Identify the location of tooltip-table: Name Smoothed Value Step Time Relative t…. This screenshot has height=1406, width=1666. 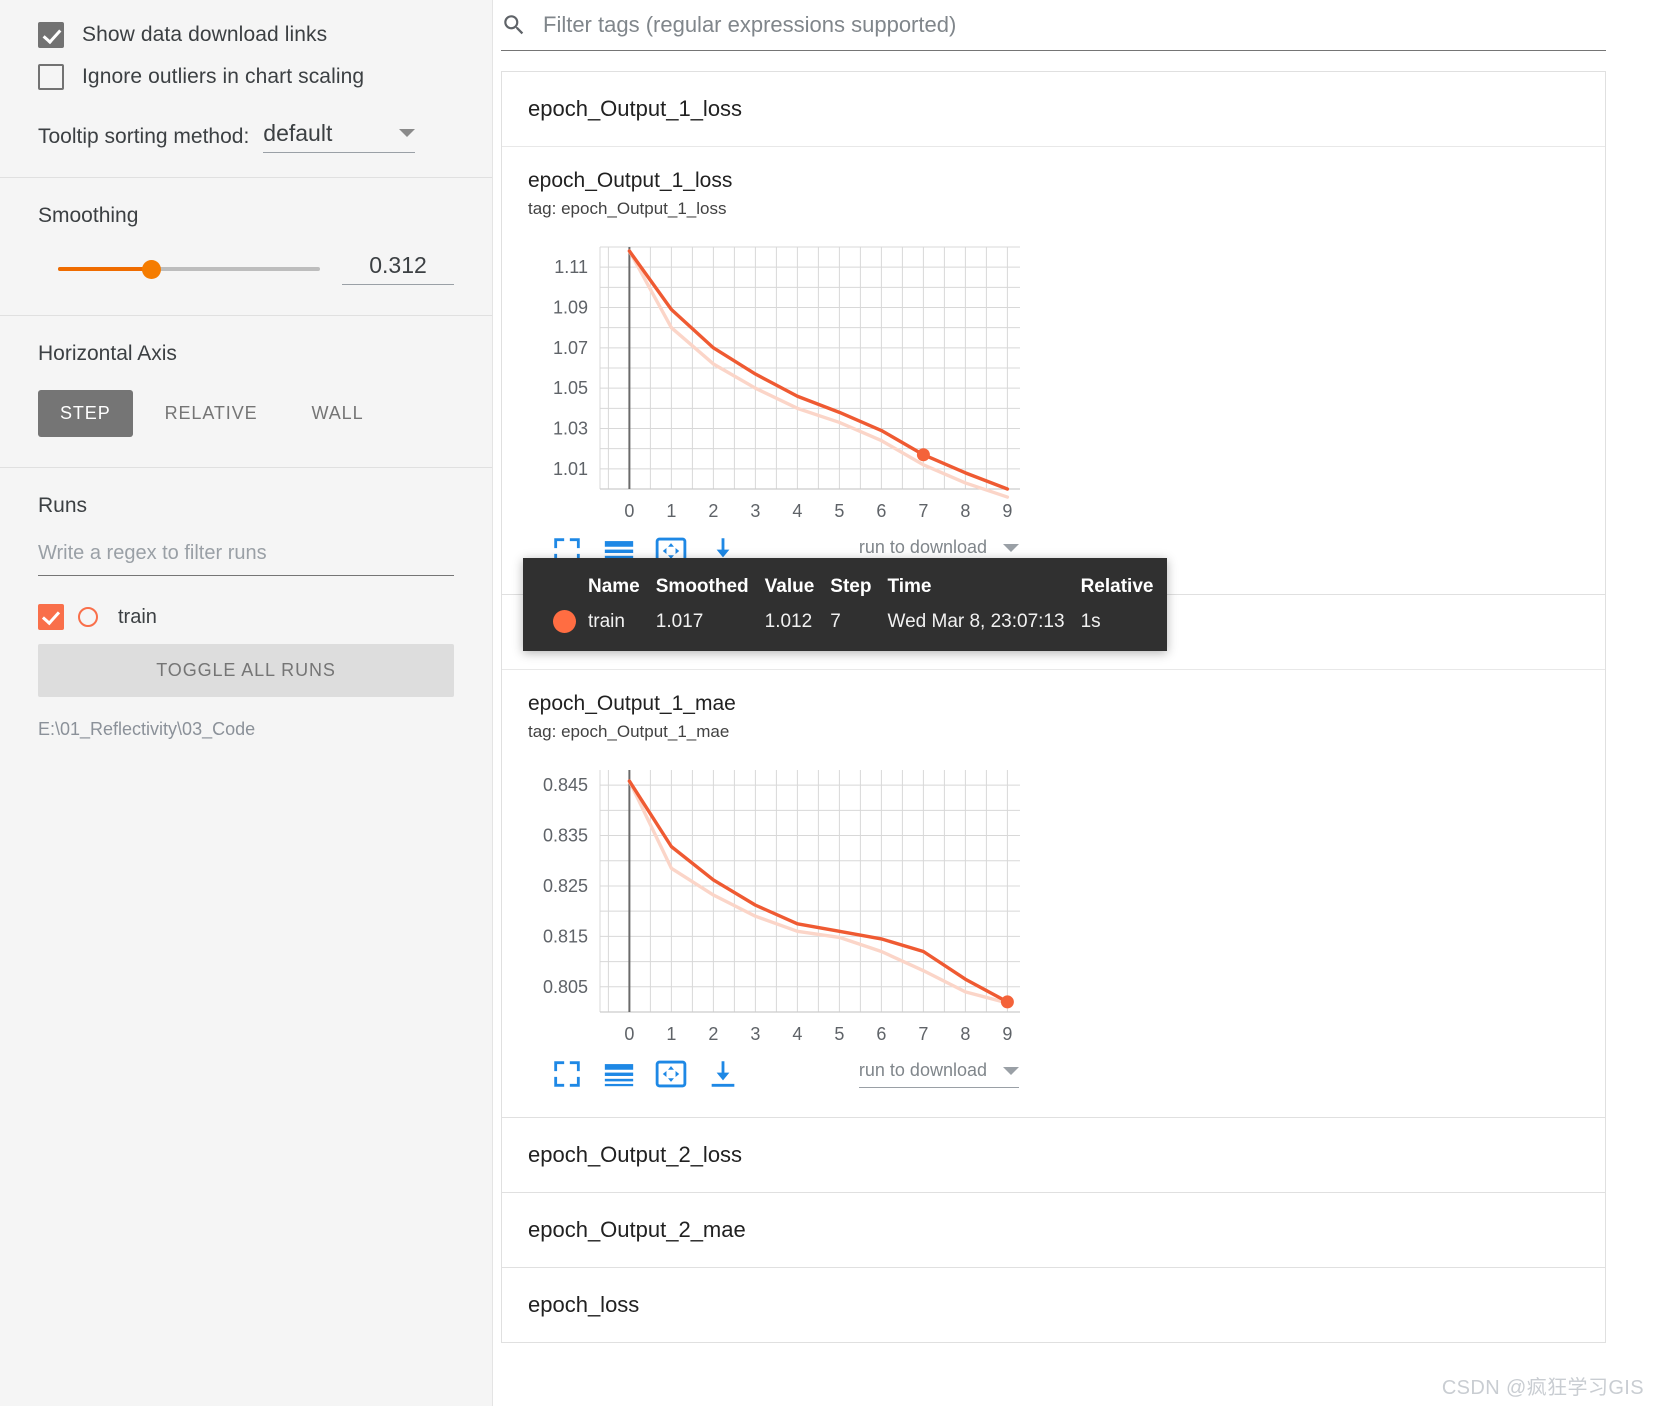
(861, 604).